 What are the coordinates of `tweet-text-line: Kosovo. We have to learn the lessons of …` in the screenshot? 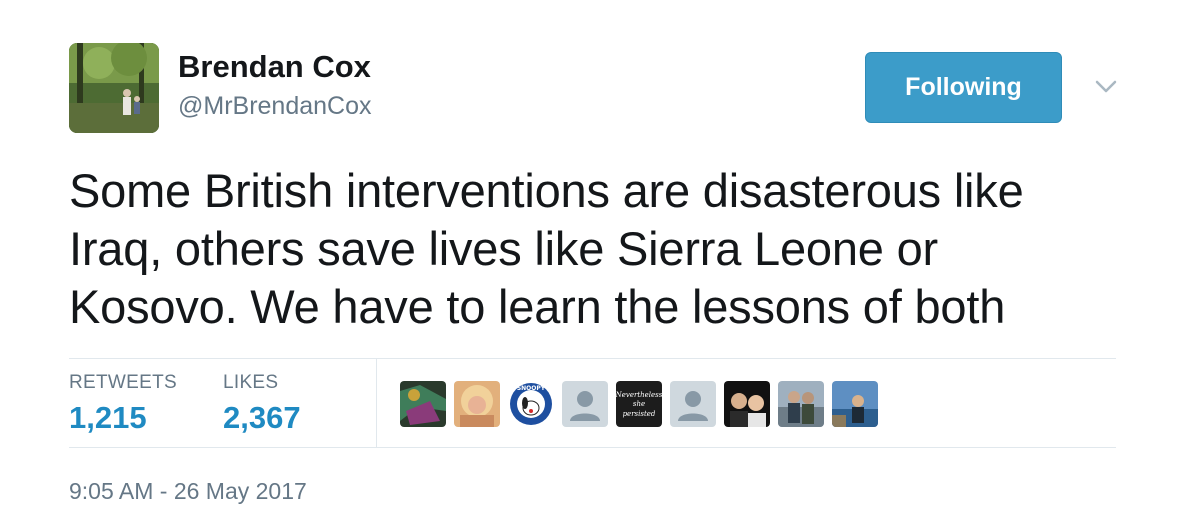 It's located at (537, 306).